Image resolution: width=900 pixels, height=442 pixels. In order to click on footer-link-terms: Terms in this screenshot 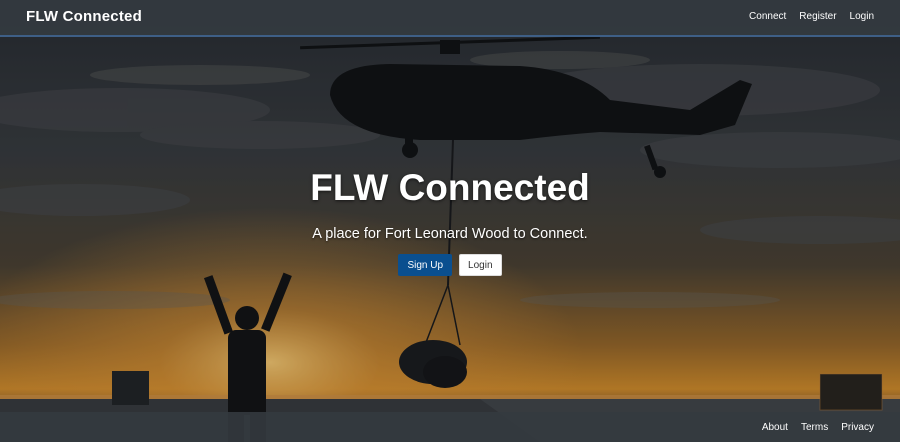, I will do `click(814, 427)`.